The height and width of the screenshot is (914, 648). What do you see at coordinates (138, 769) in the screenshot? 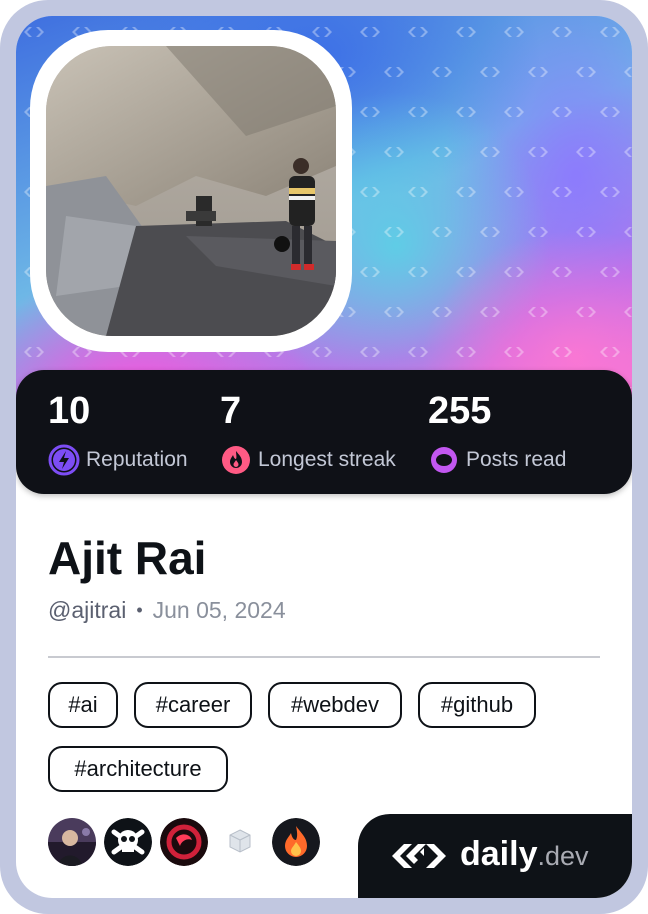
I see `tag-architecture: #architecture` at bounding box center [138, 769].